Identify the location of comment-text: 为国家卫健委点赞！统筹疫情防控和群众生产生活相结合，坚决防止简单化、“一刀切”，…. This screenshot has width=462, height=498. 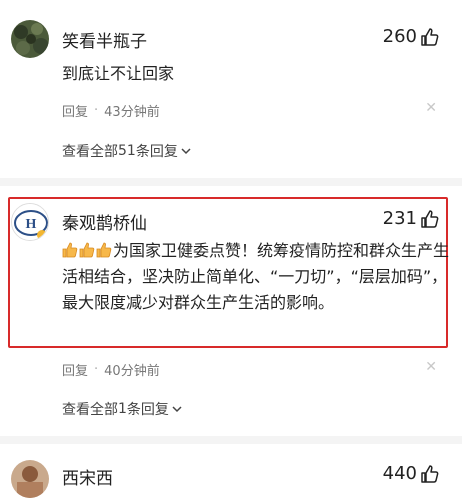
(256, 276).